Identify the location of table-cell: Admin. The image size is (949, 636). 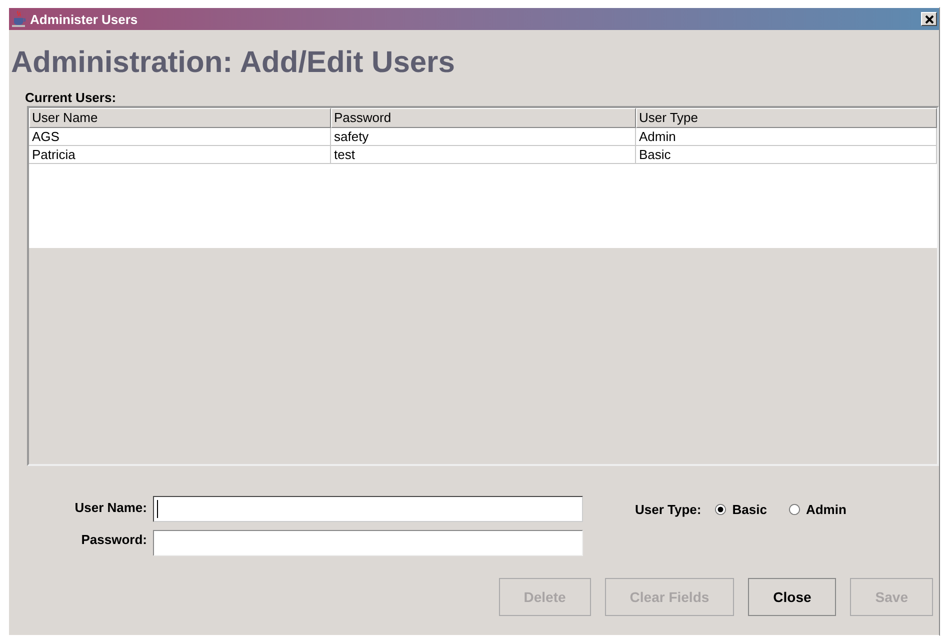
(786, 137).